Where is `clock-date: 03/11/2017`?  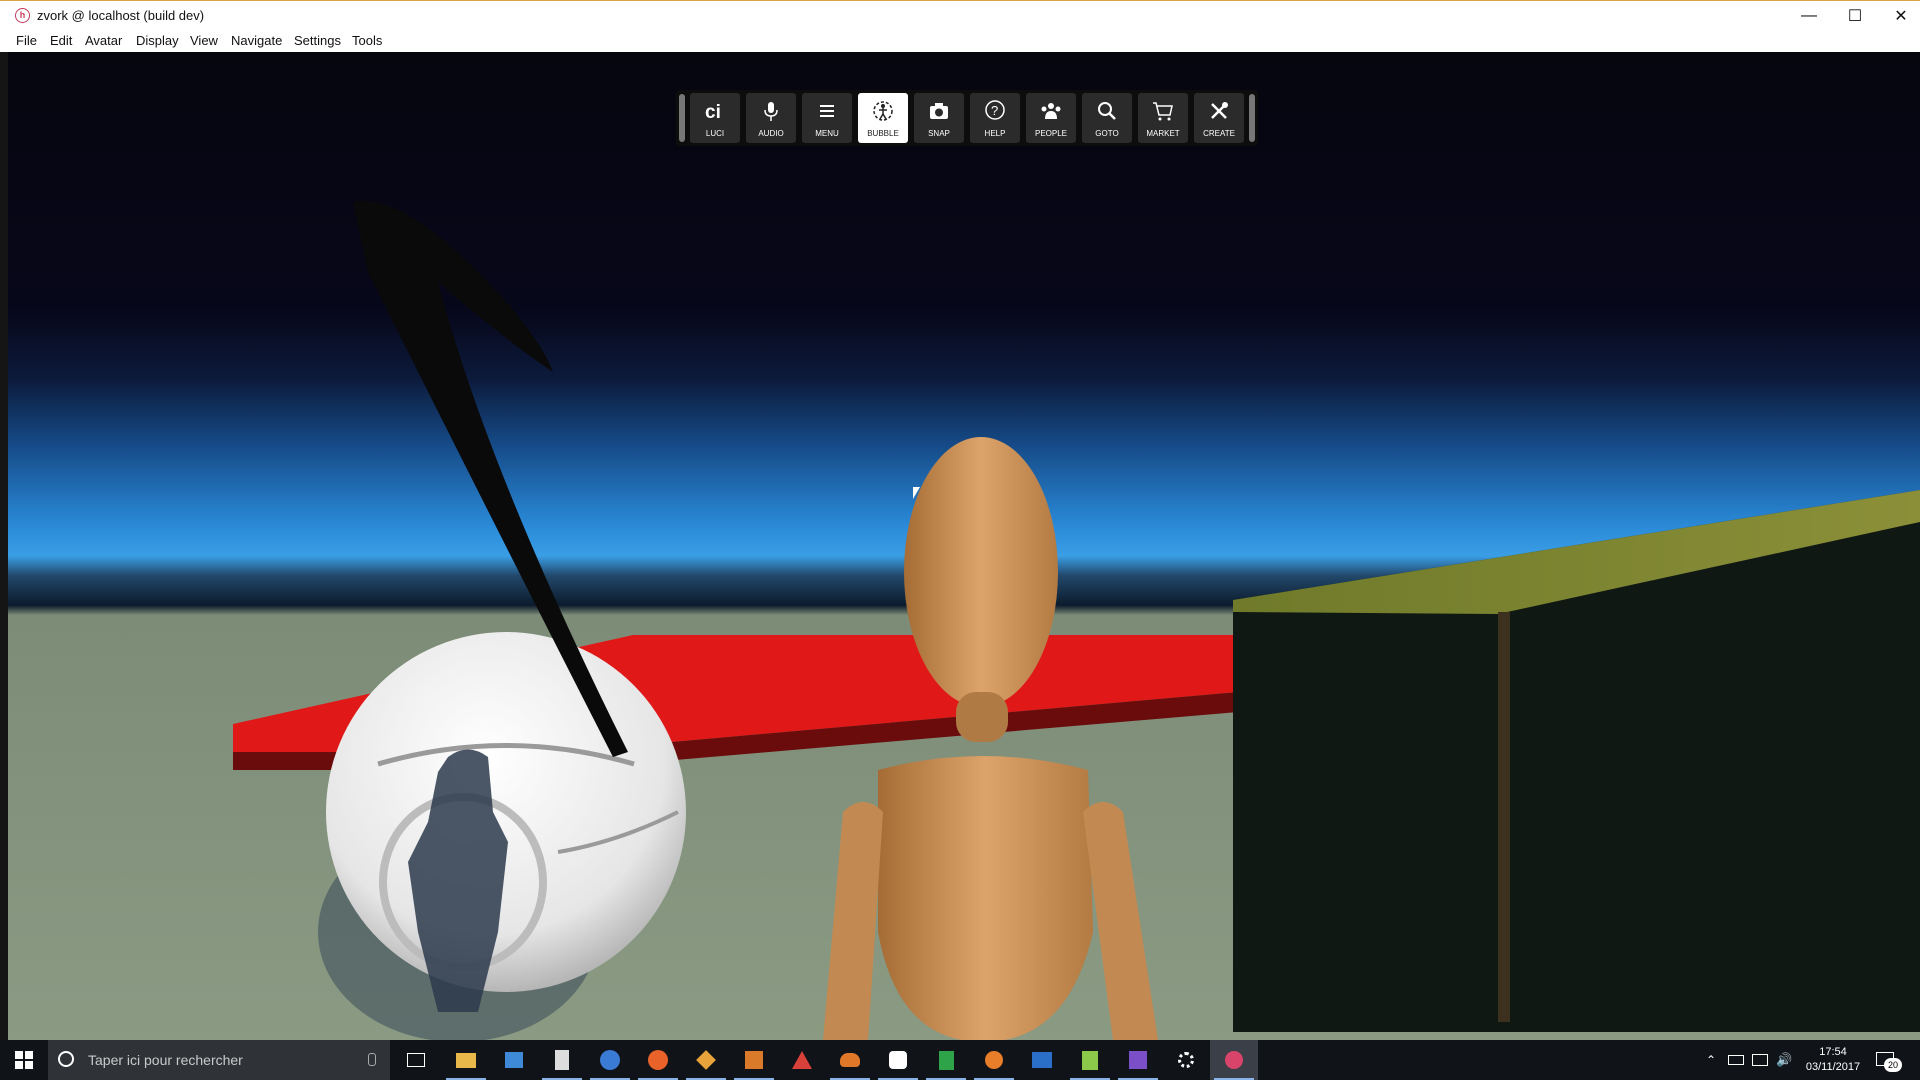
clock-date: 03/11/2017 is located at coordinates (1833, 1067).